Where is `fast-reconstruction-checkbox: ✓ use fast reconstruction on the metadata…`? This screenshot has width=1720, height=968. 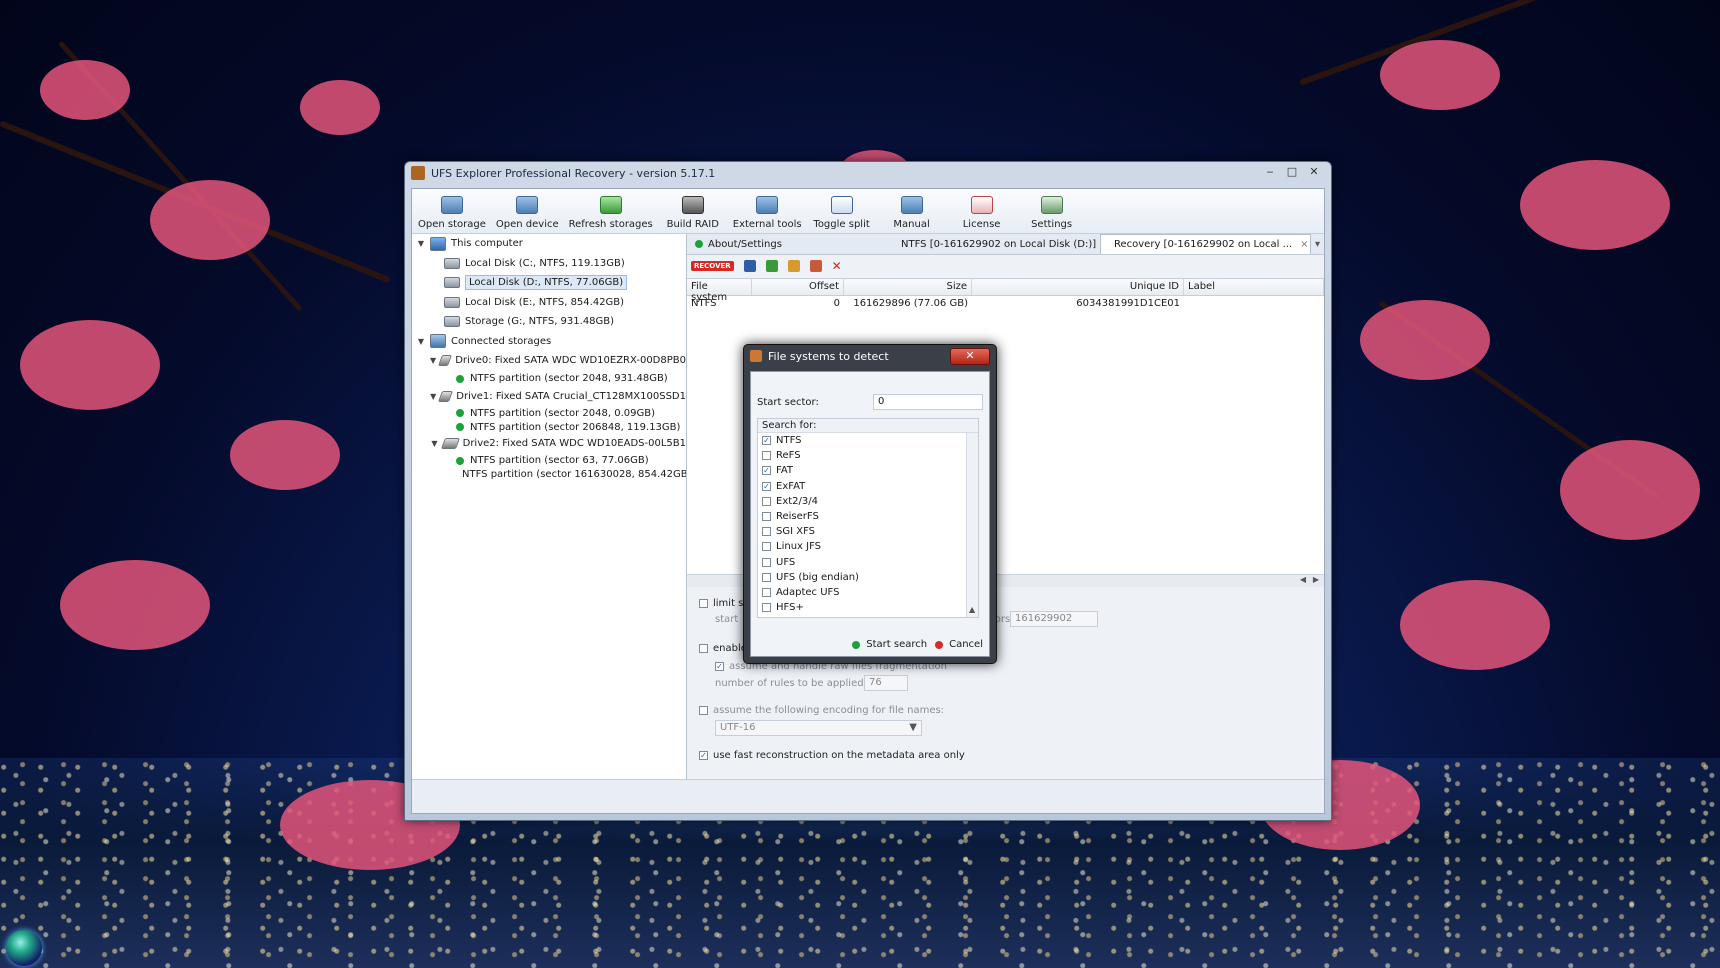 fast-reconstruction-checkbox: ✓ use fast reconstruction on the metadata… is located at coordinates (832, 755).